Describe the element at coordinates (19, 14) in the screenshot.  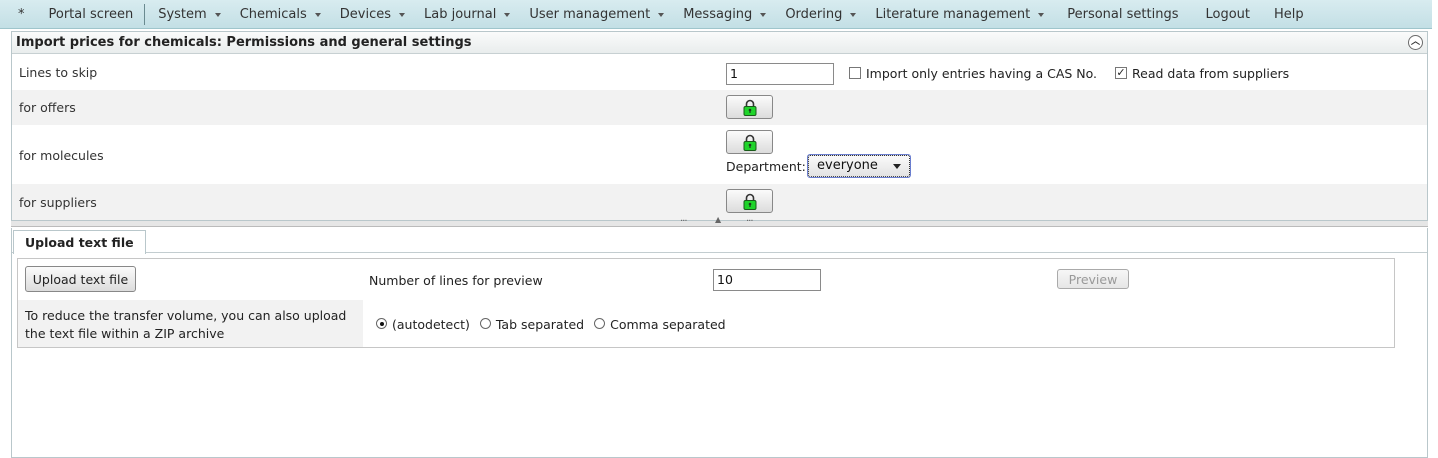
I see `menu-star: *` at that location.